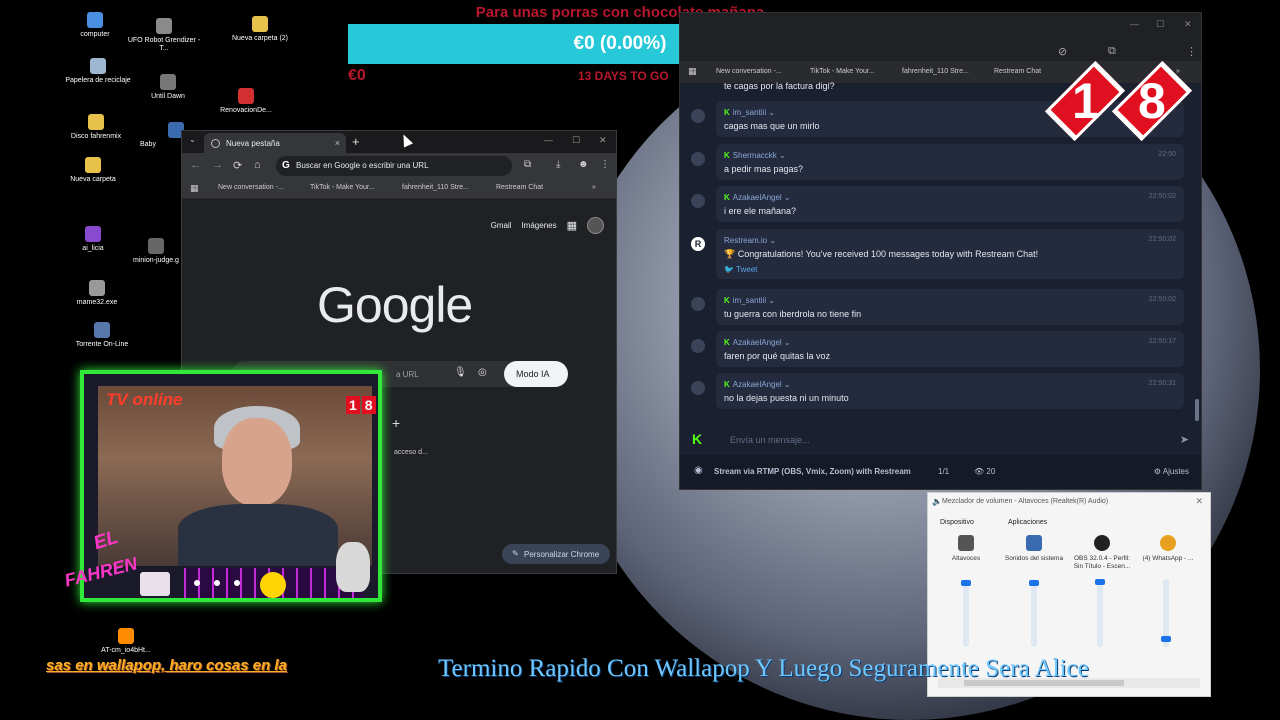 This screenshot has width=1280, height=720. Describe the element at coordinates (515, 553) in the screenshot. I see `pencil-icon: ✎` at that location.